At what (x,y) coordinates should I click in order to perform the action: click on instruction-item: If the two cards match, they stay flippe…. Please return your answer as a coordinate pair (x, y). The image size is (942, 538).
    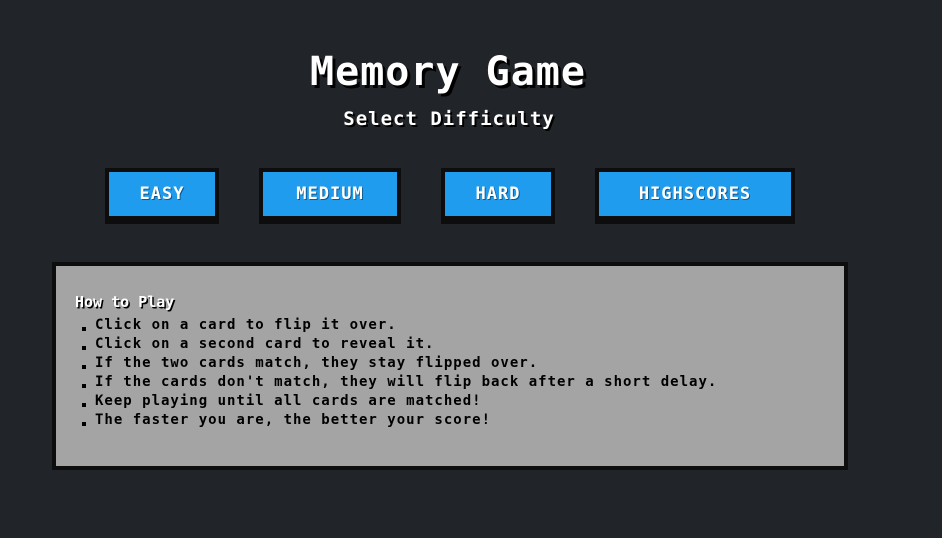
    Looking at the image, I should click on (459, 363).